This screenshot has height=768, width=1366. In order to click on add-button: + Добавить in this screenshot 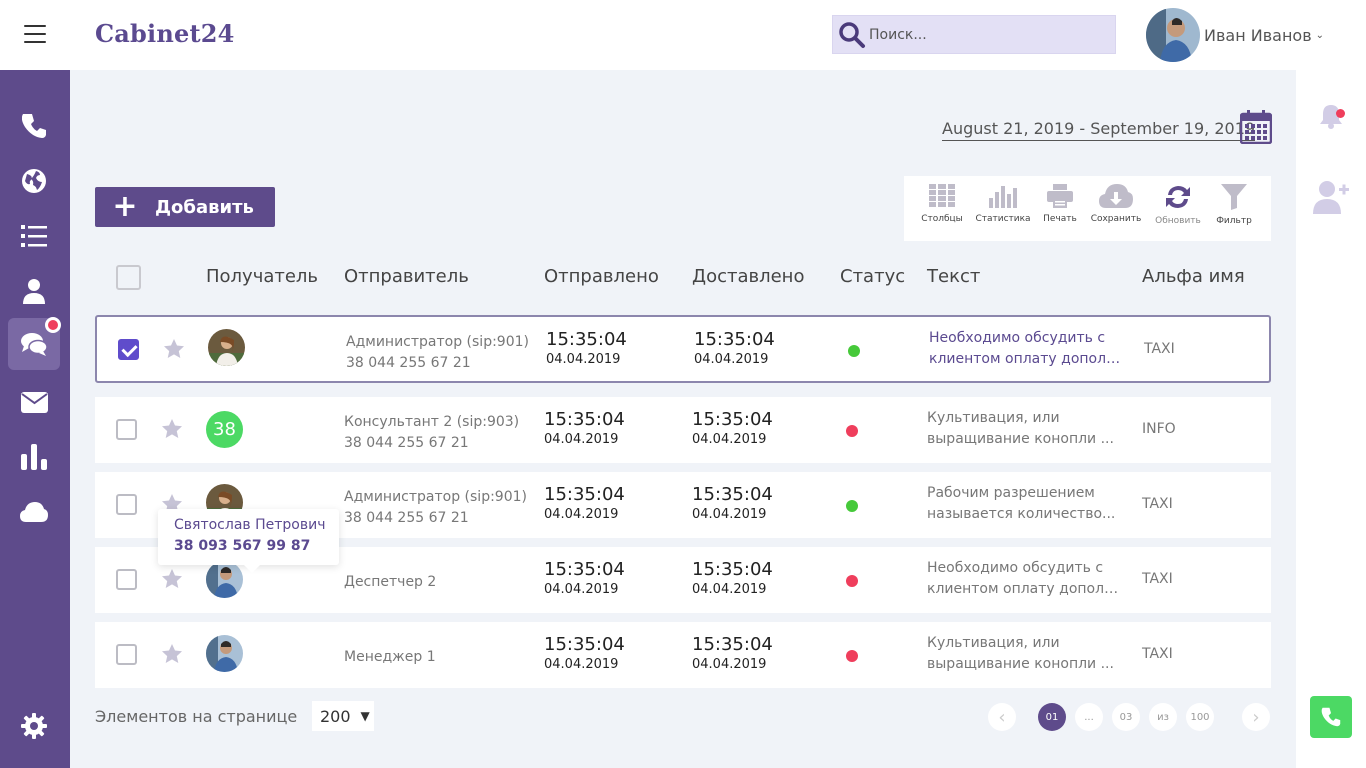, I will do `click(185, 207)`.